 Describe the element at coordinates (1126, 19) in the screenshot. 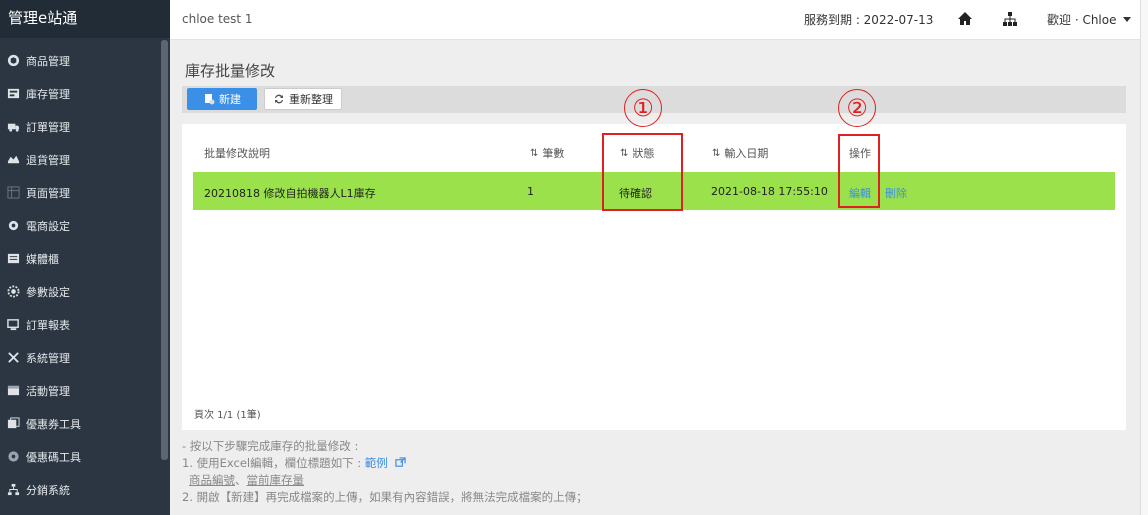

I see `chevron-down-icon` at that location.